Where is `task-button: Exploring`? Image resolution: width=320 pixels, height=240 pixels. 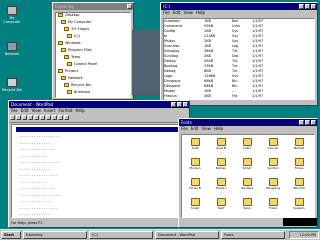 task-button: Exploring is located at coordinates (55, 235).